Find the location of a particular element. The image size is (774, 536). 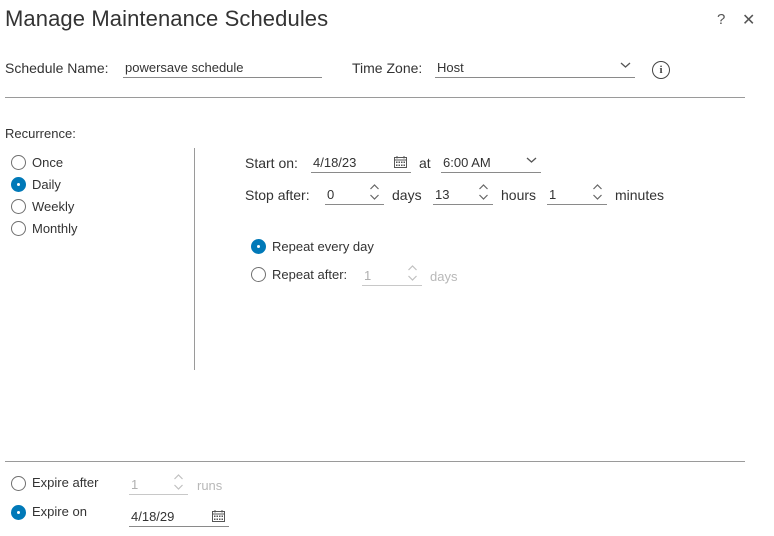

days-label: days is located at coordinates (407, 195).